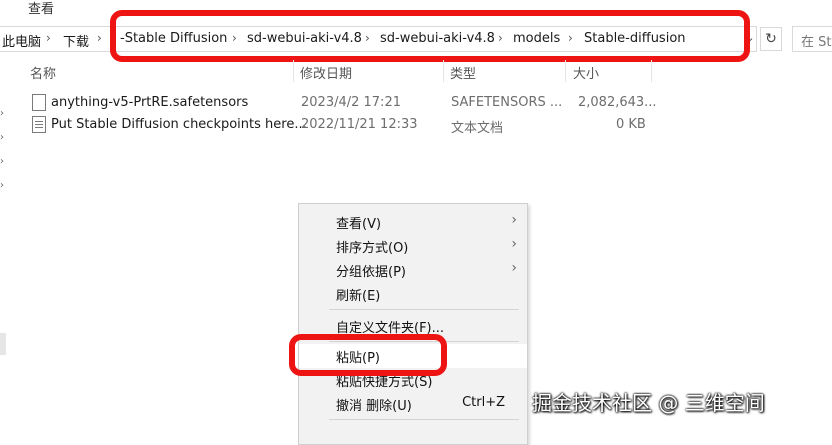  What do you see at coordinates (358, 296) in the screenshot?
I see `menu-item-label: 刷新(E)` at bounding box center [358, 296].